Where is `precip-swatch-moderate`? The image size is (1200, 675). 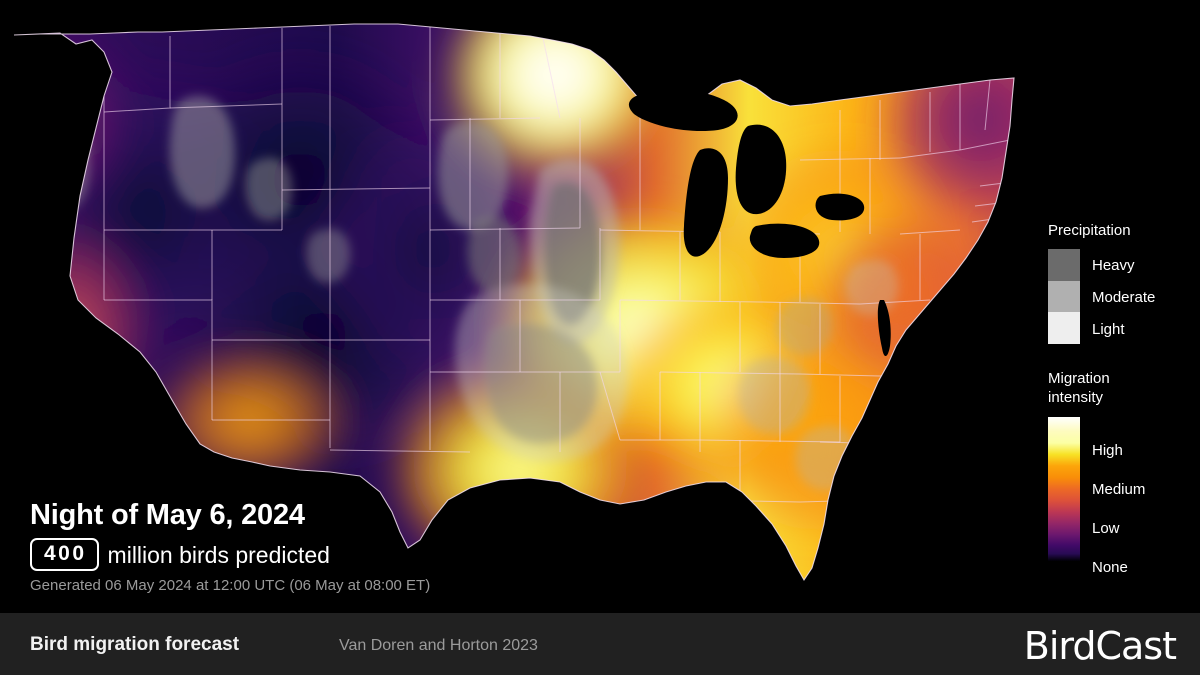 precip-swatch-moderate is located at coordinates (1064, 296).